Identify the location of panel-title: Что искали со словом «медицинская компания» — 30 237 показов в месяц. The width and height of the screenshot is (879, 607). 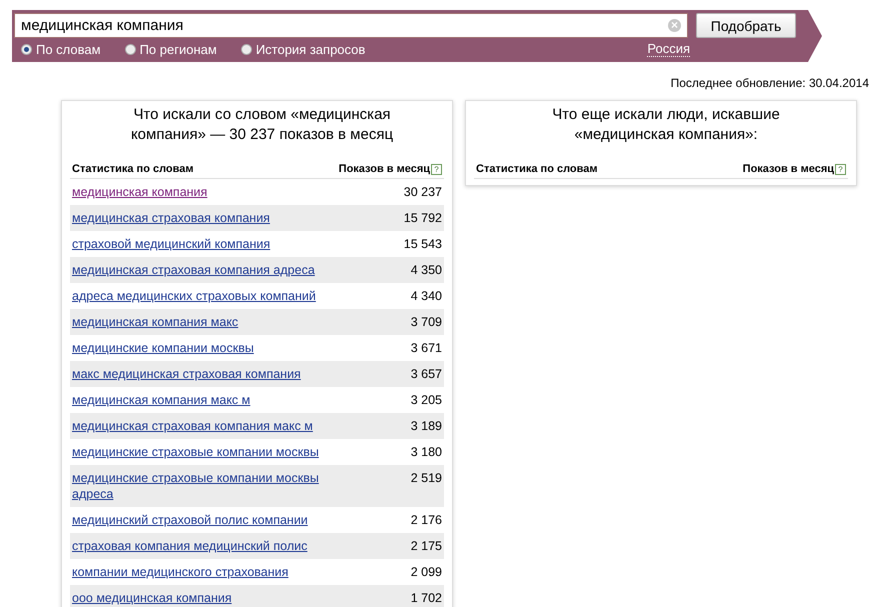
(262, 125).